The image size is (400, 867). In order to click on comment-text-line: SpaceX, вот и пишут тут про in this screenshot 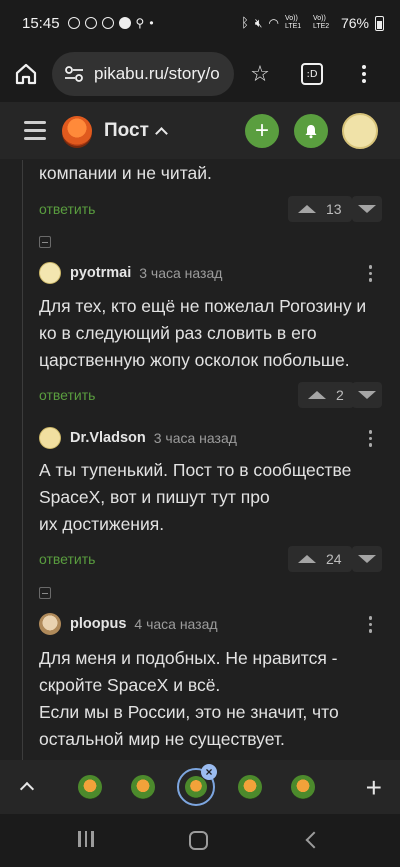, I will do `click(154, 497)`.